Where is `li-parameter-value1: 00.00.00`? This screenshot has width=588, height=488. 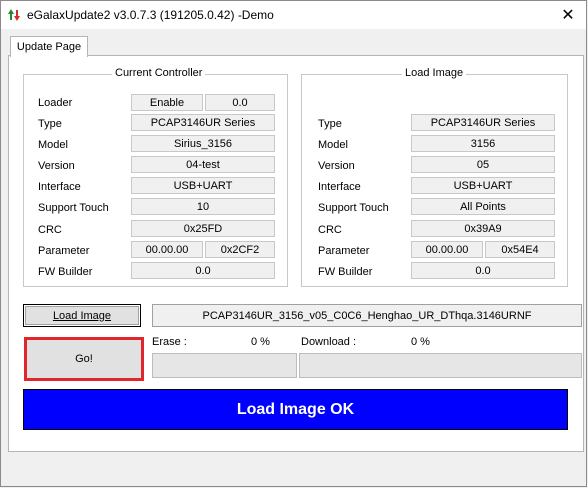 li-parameter-value1: 00.00.00 is located at coordinates (447, 249).